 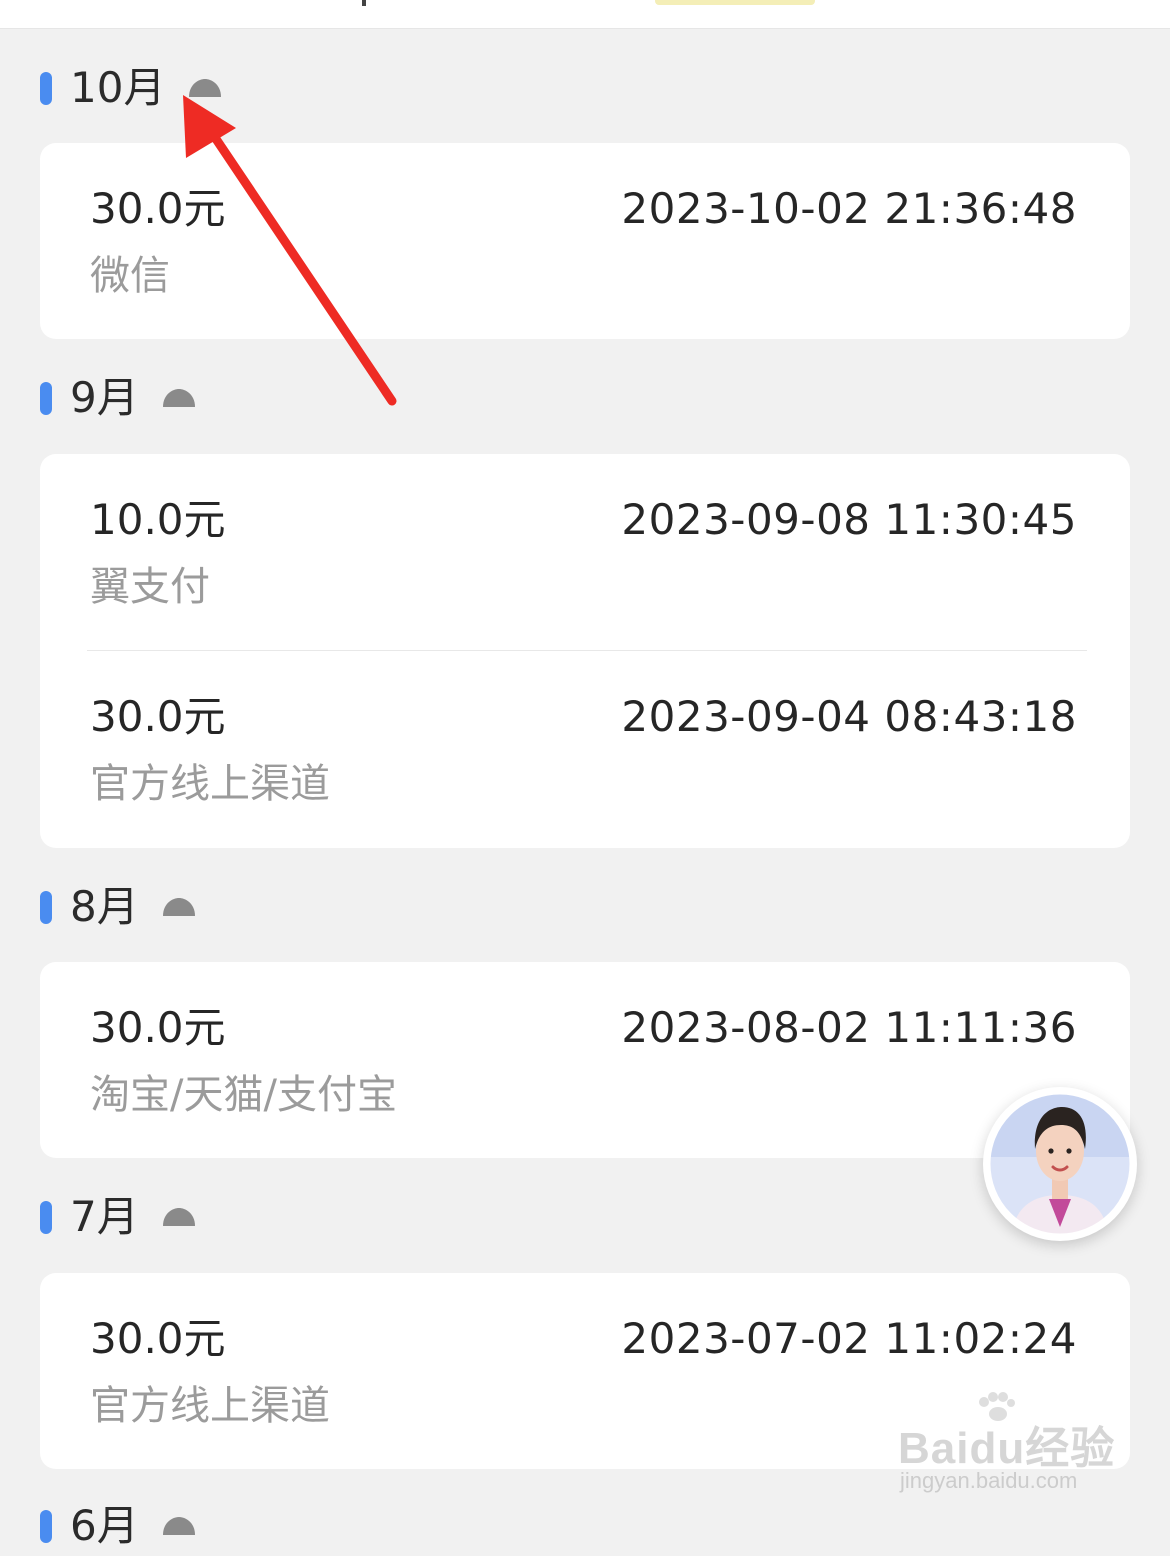 What do you see at coordinates (585, 14) in the screenshot?
I see `top-tab-bar` at bounding box center [585, 14].